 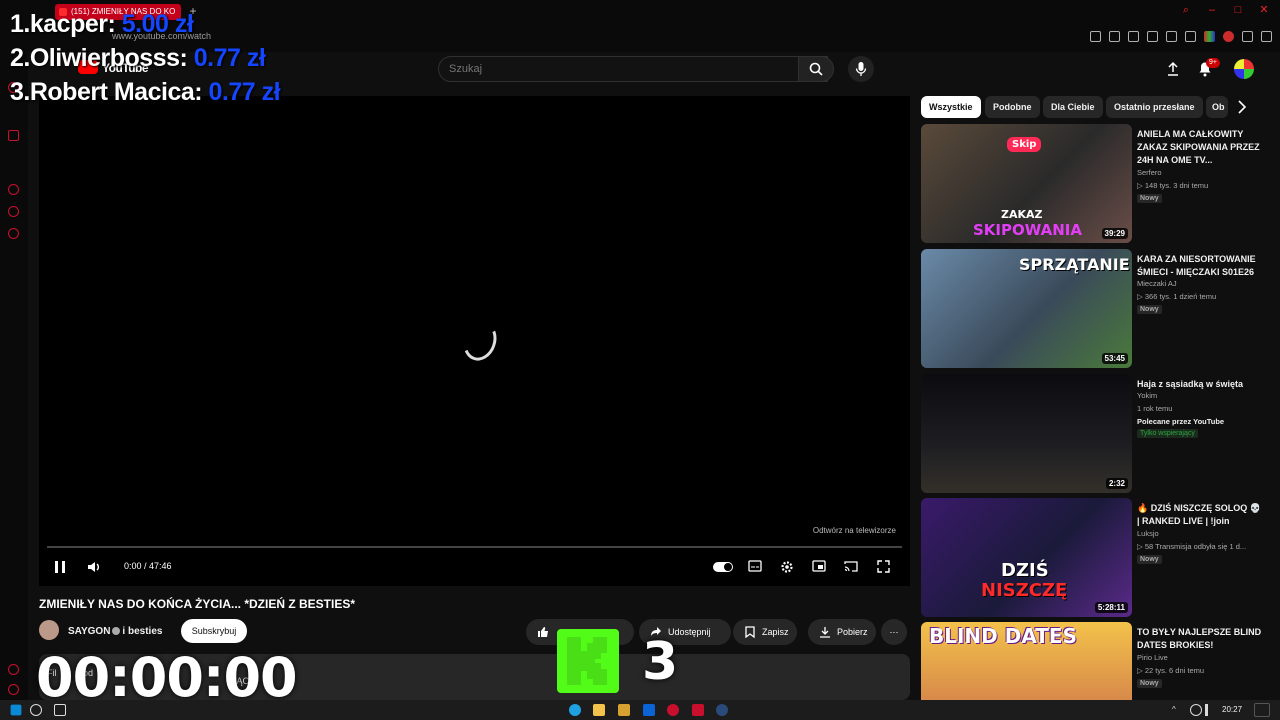 What do you see at coordinates (13, 669) in the screenshot?
I see `gx-icon` at bounding box center [13, 669].